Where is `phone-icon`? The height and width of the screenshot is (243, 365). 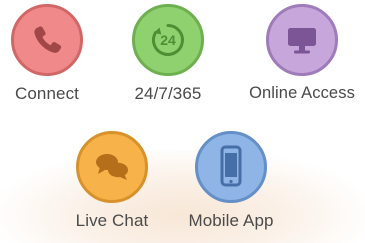
phone-icon is located at coordinates (48, 39).